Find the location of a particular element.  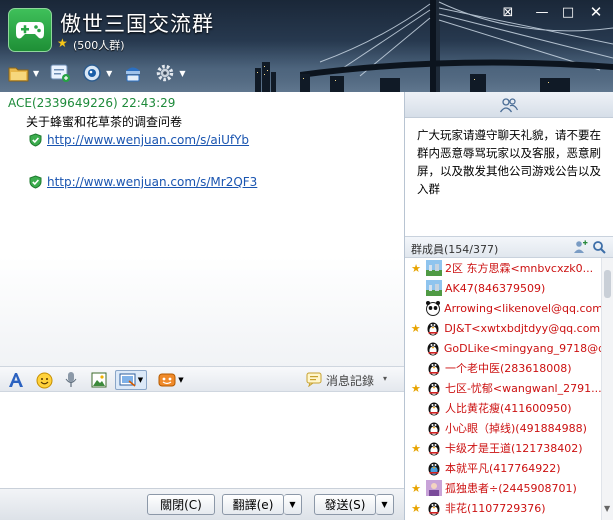

member-limit-label: (500人群) is located at coordinates (99, 45).